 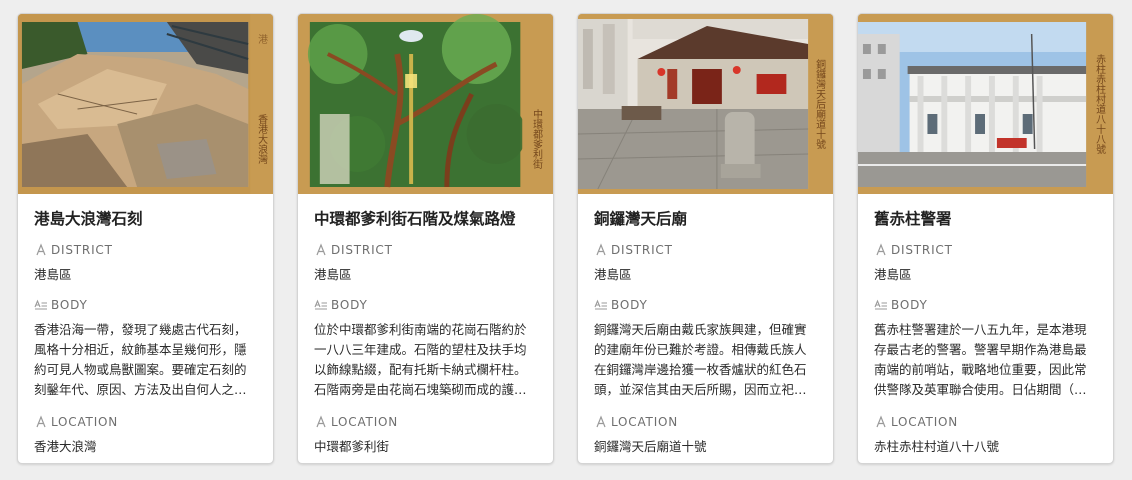 What do you see at coordinates (985, 435) in the screenshot?
I see `location-property: LOCATION 赤柱赤柱村道八十八號` at bounding box center [985, 435].